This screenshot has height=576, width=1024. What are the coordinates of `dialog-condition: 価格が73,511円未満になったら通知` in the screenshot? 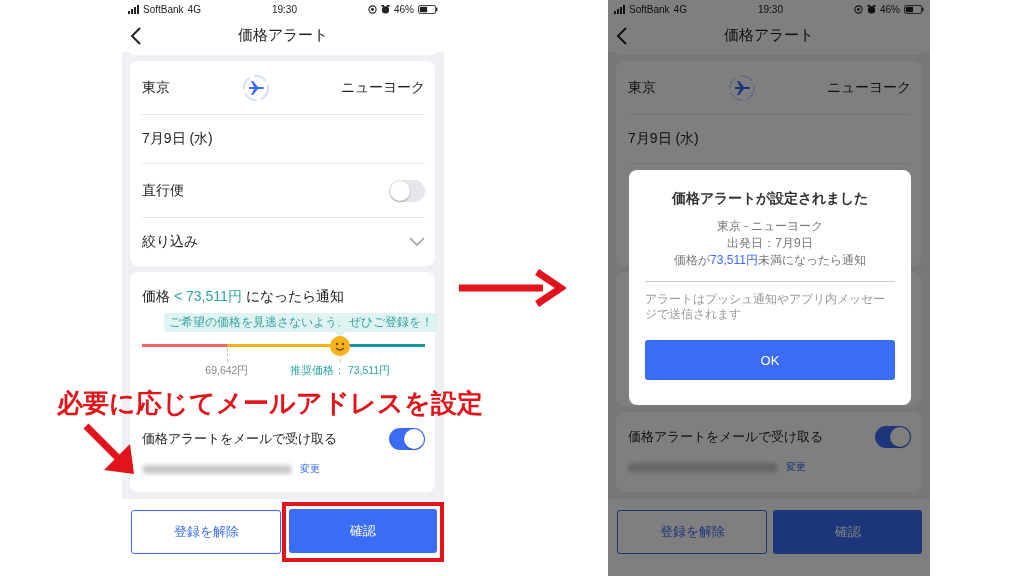 It's located at (770, 260).